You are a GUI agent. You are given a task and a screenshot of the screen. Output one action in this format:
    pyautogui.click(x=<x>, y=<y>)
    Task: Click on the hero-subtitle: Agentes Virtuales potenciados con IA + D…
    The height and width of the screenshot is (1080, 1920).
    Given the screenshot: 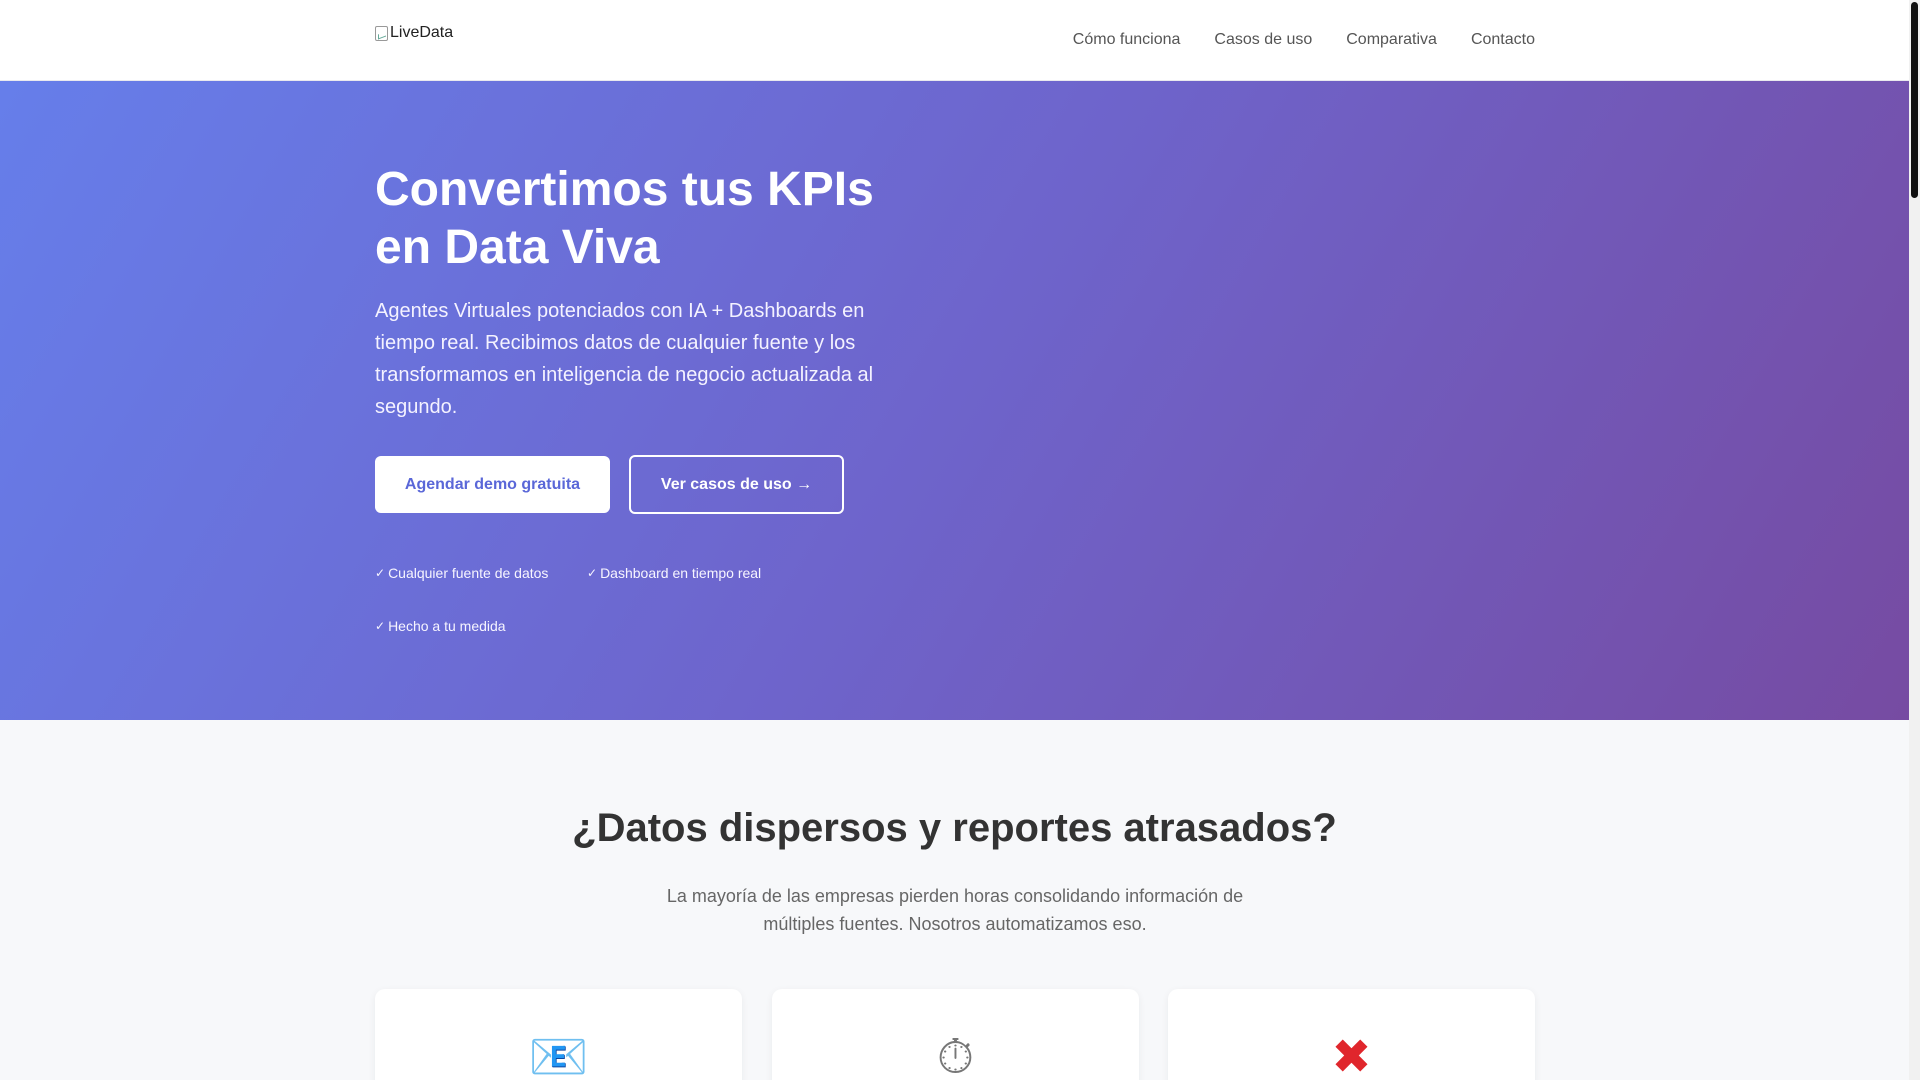 What is the action you would take?
    pyautogui.click(x=624, y=359)
    